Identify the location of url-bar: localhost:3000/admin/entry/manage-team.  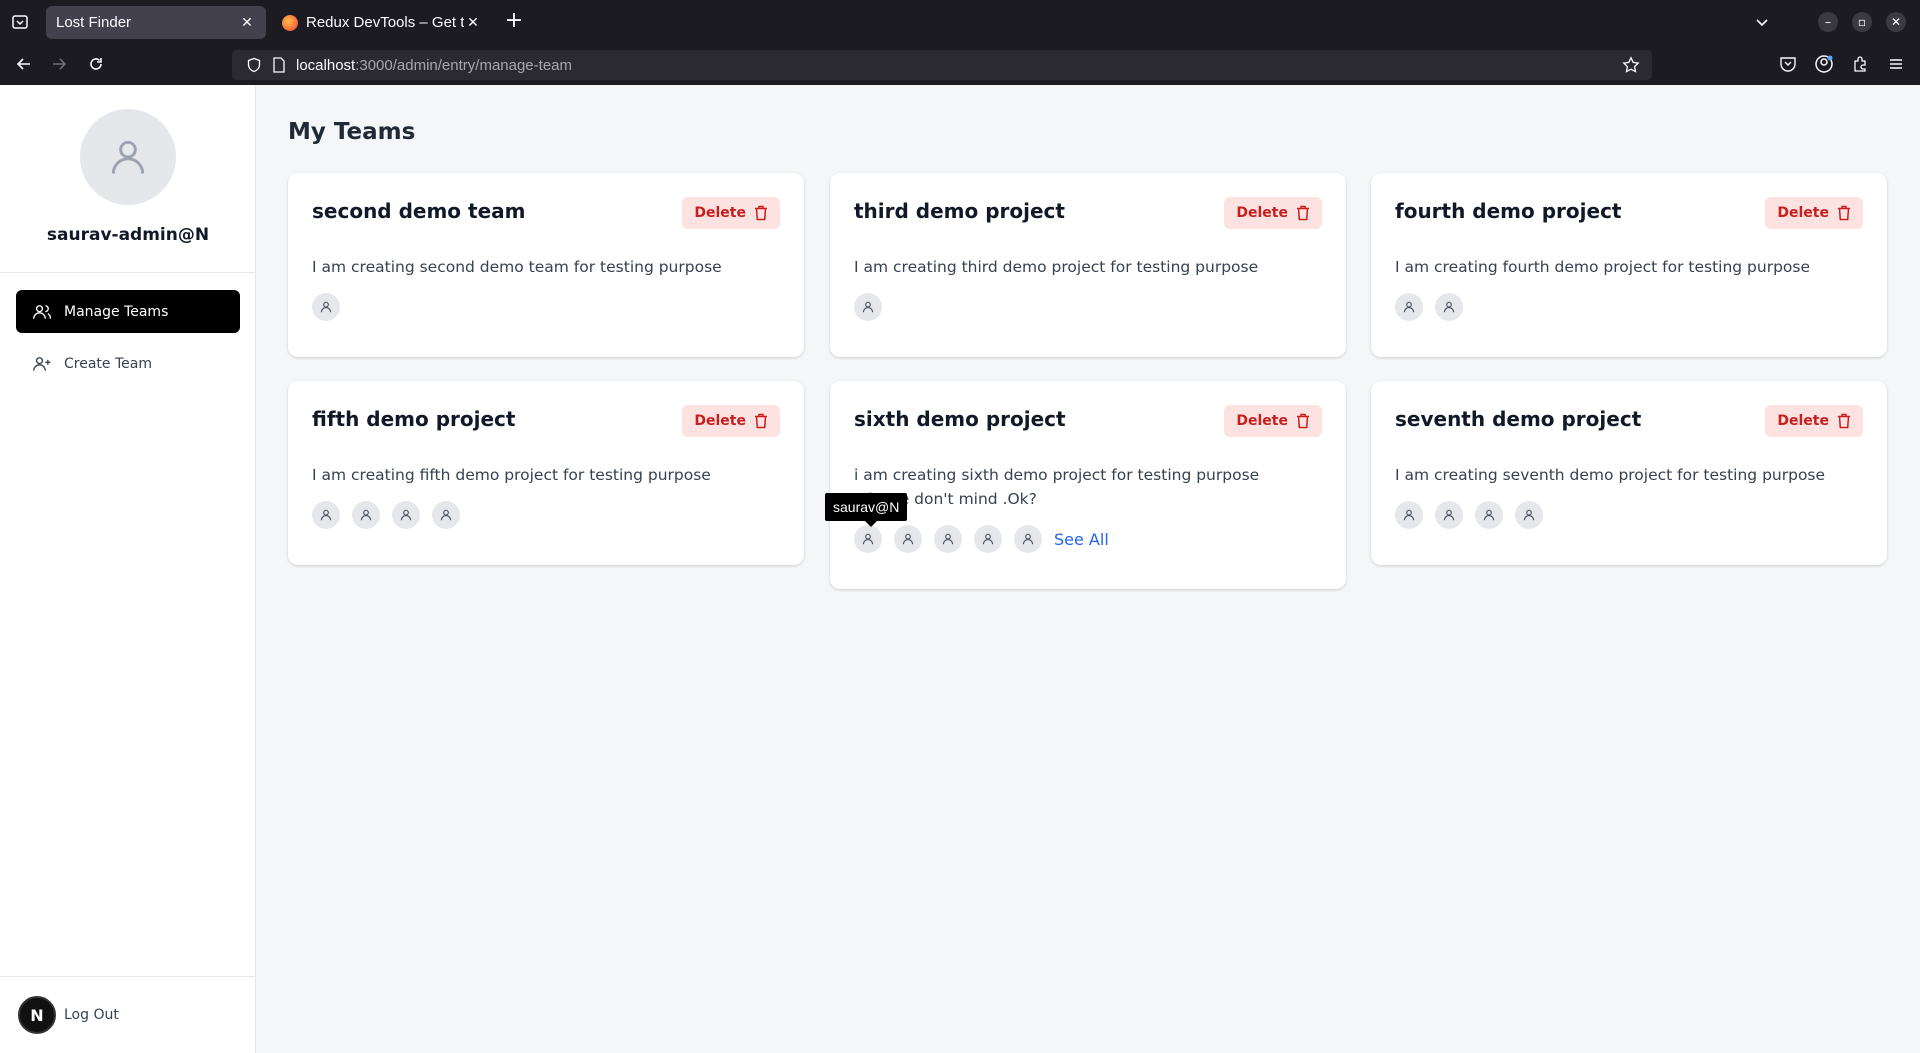
(942, 65).